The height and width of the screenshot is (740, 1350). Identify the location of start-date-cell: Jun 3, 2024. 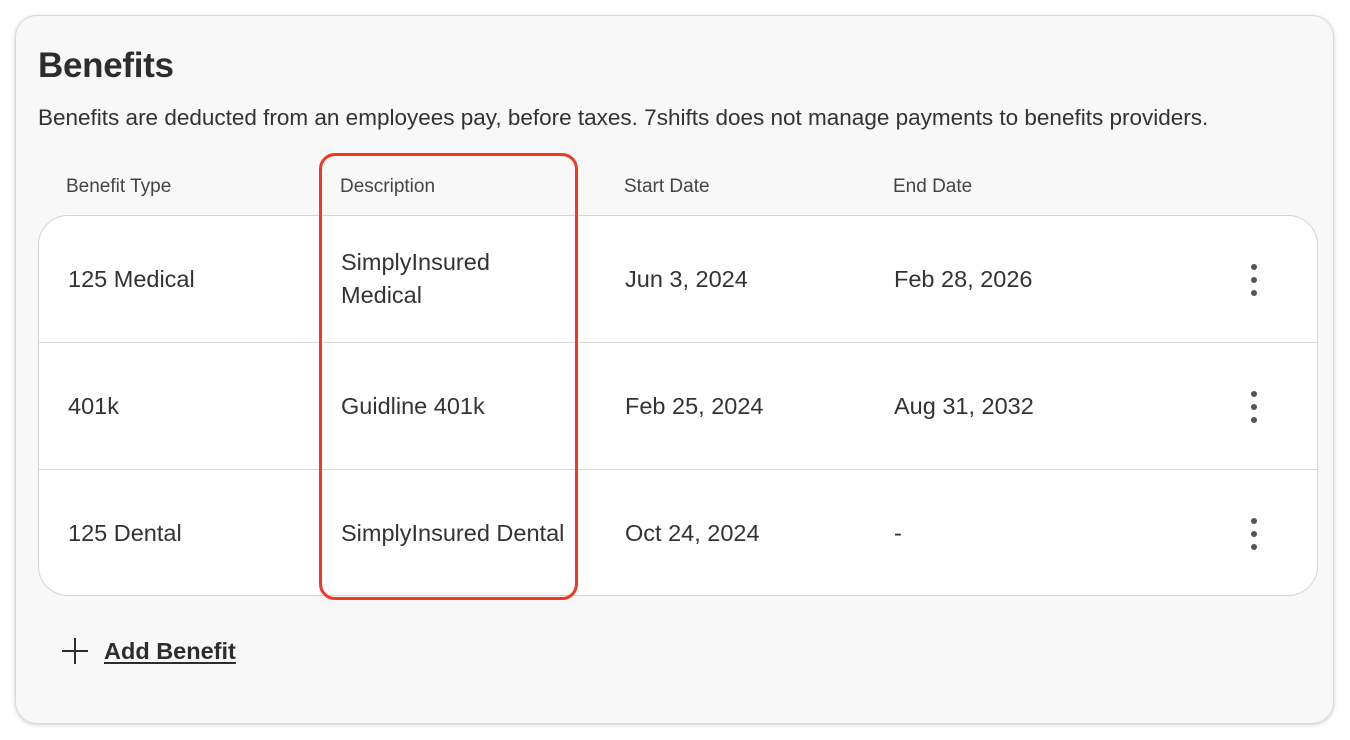
(686, 278).